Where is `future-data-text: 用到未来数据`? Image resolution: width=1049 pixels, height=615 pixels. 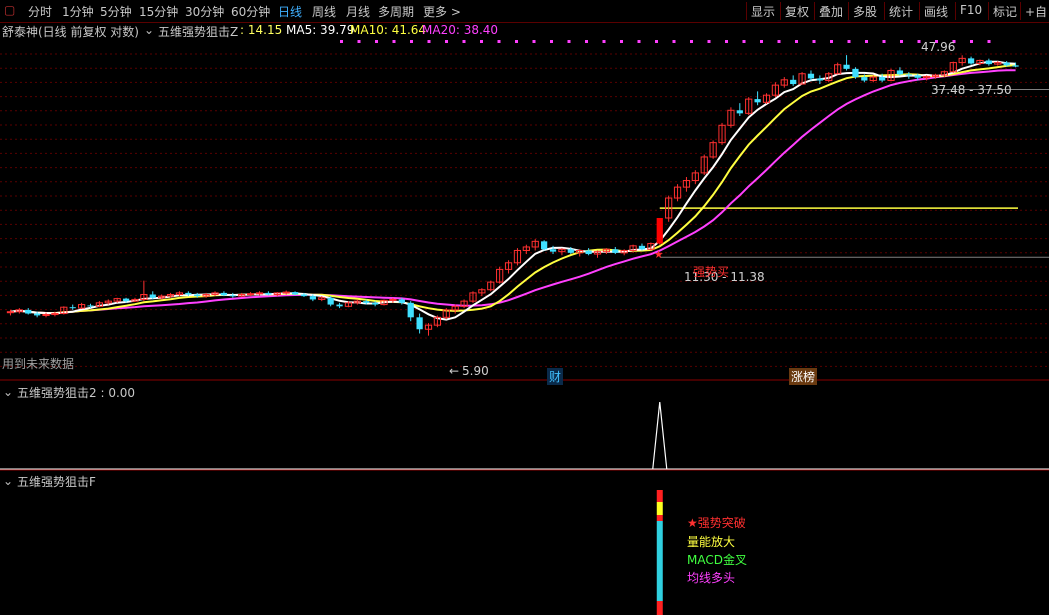
future-data-text: 用到未来数据 is located at coordinates (38, 364).